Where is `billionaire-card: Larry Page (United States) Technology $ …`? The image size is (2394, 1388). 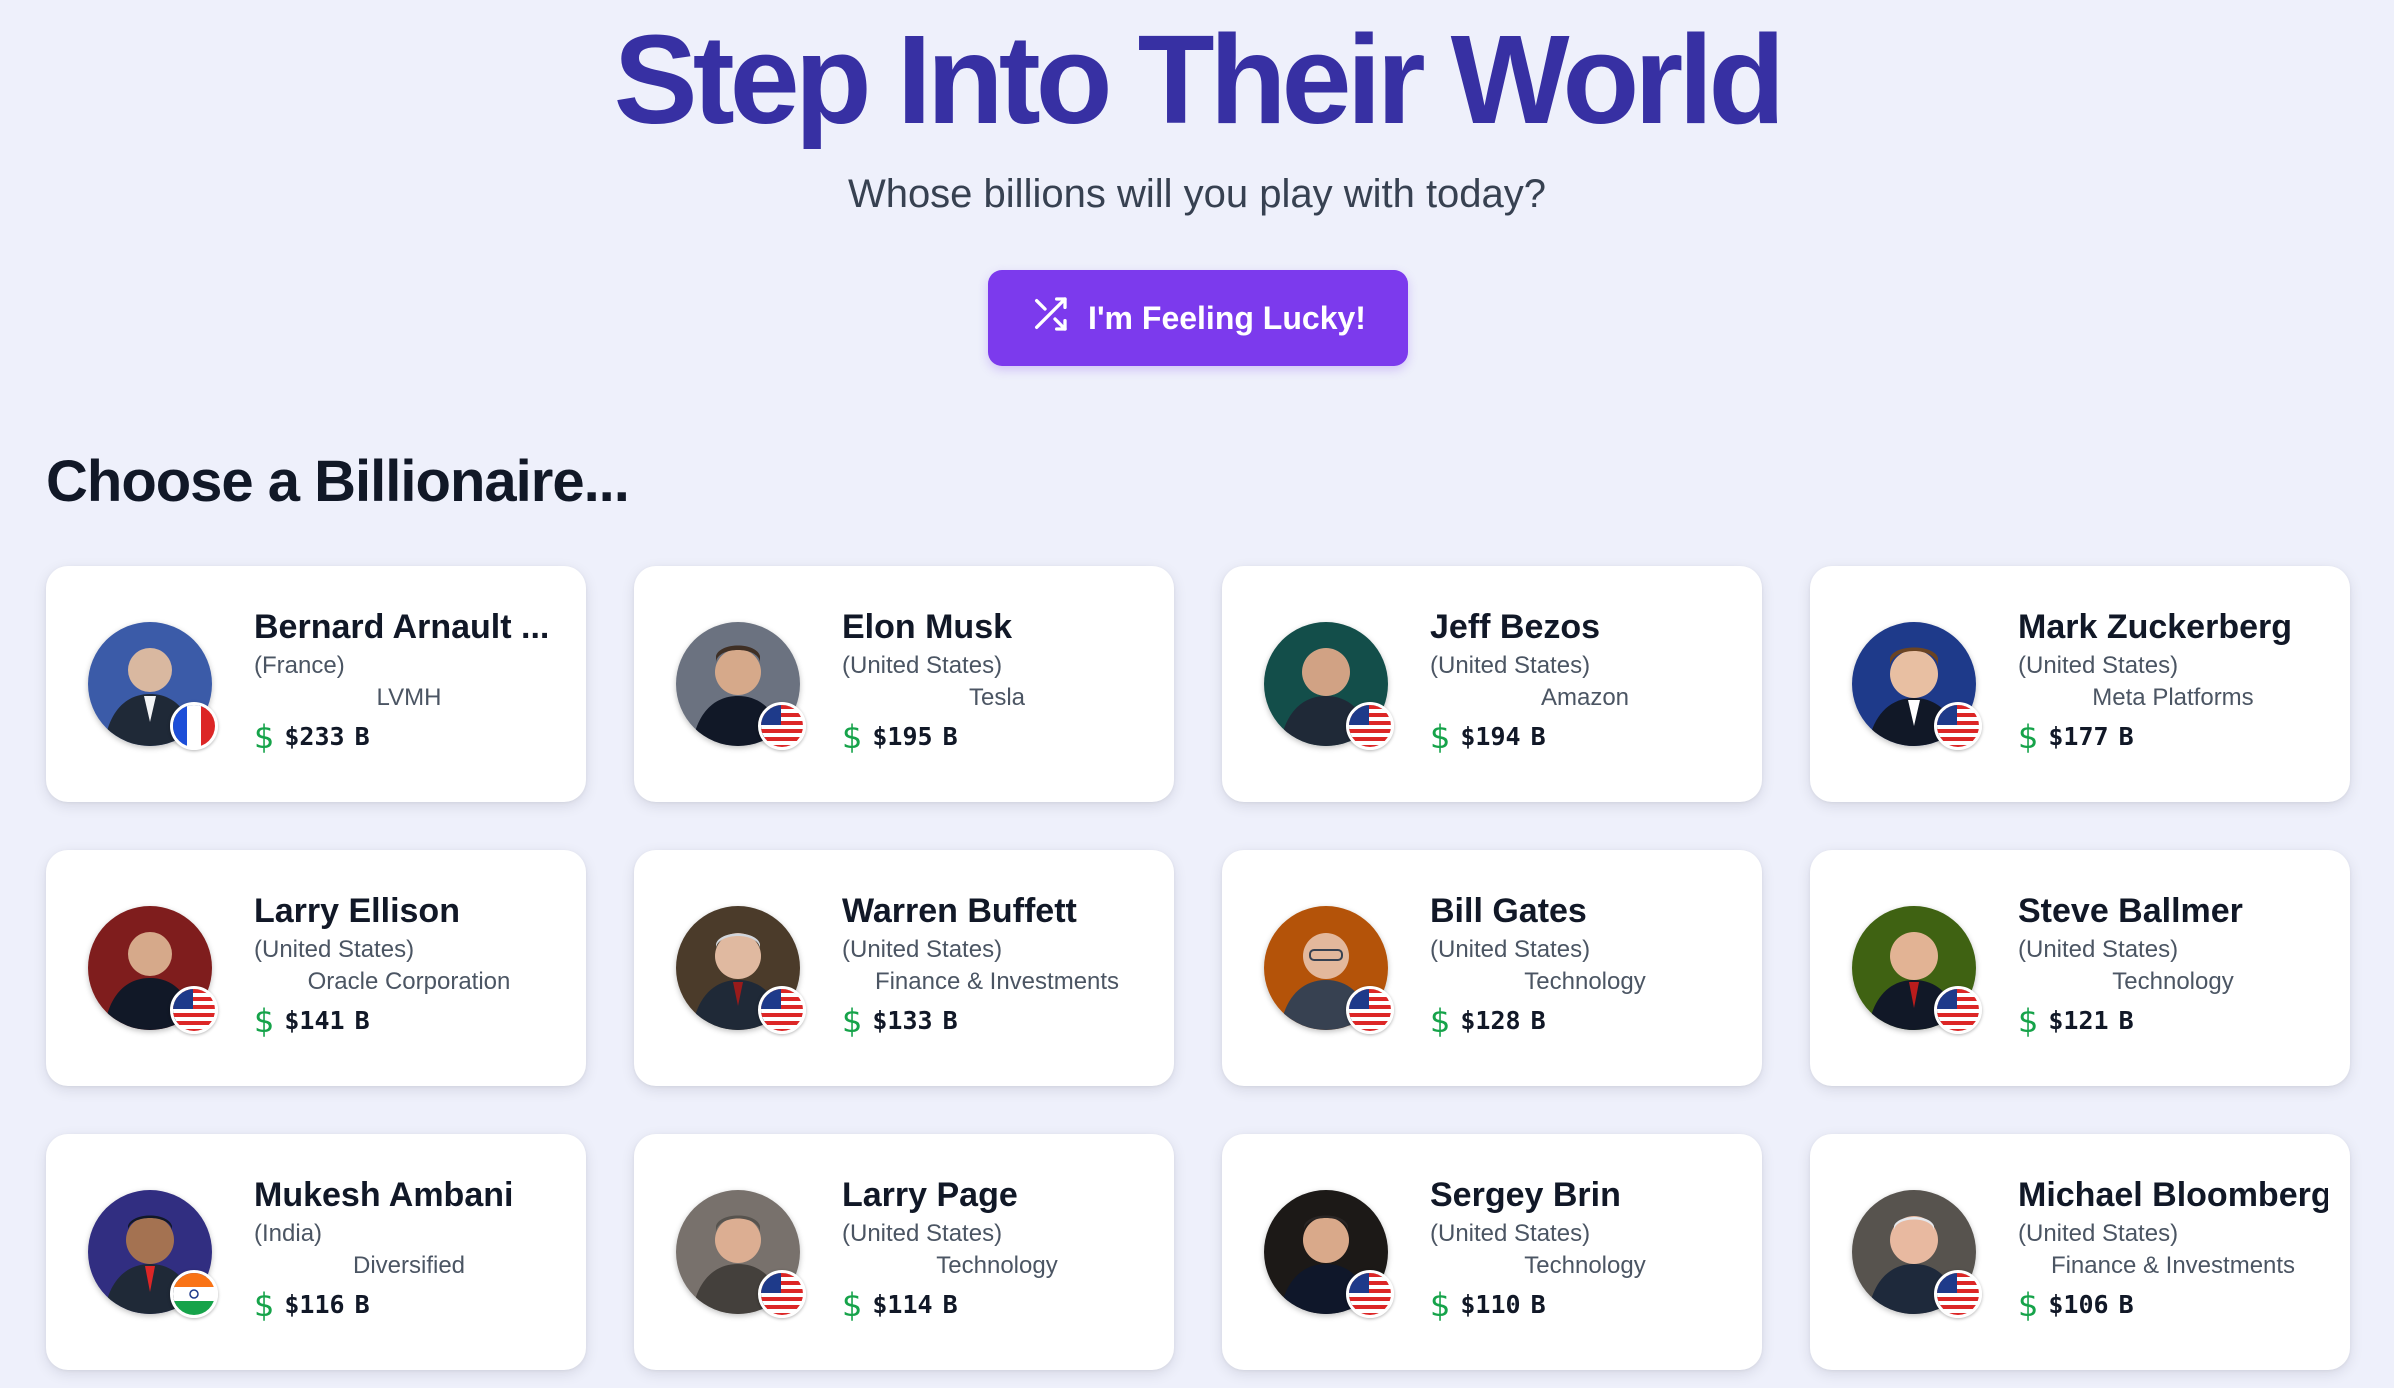
billionaire-card: Larry Page (United States) Technology $ … is located at coordinates (904, 1252).